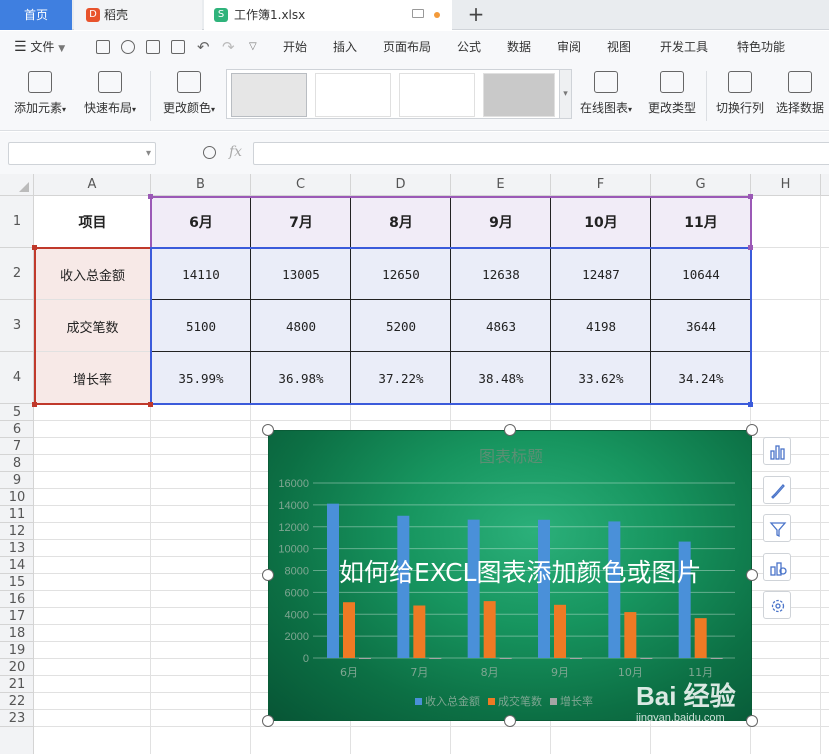  Describe the element at coordinates (128, 47) in the screenshot. I see `format-painter-icon` at that location.